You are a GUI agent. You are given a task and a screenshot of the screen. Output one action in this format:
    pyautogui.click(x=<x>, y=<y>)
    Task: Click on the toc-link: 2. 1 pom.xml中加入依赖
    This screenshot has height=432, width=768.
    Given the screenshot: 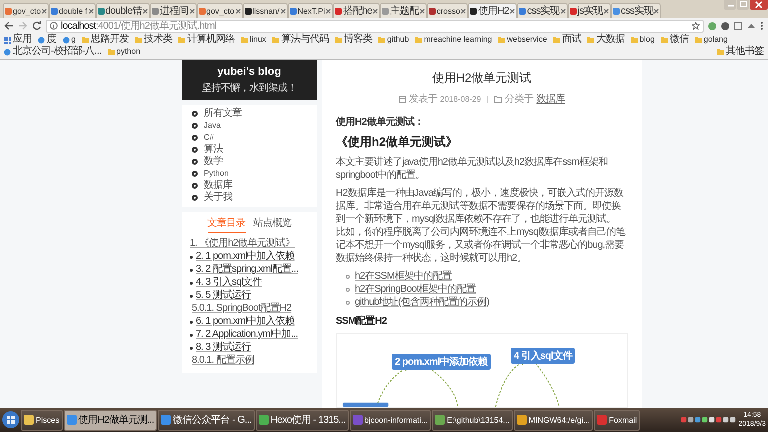 What is the action you would take?
    pyautogui.click(x=245, y=257)
    